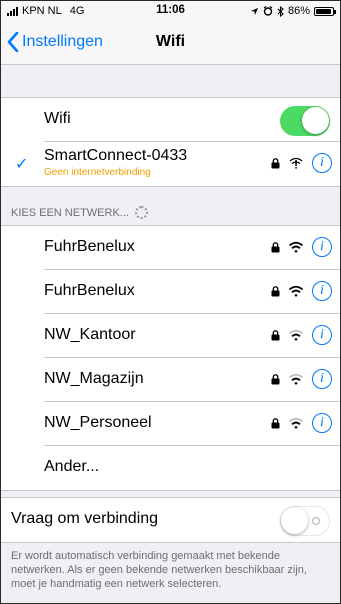 The width and height of the screenshot is (341, 604). I want to click on loading-spinner-icon, so click(141, 212).